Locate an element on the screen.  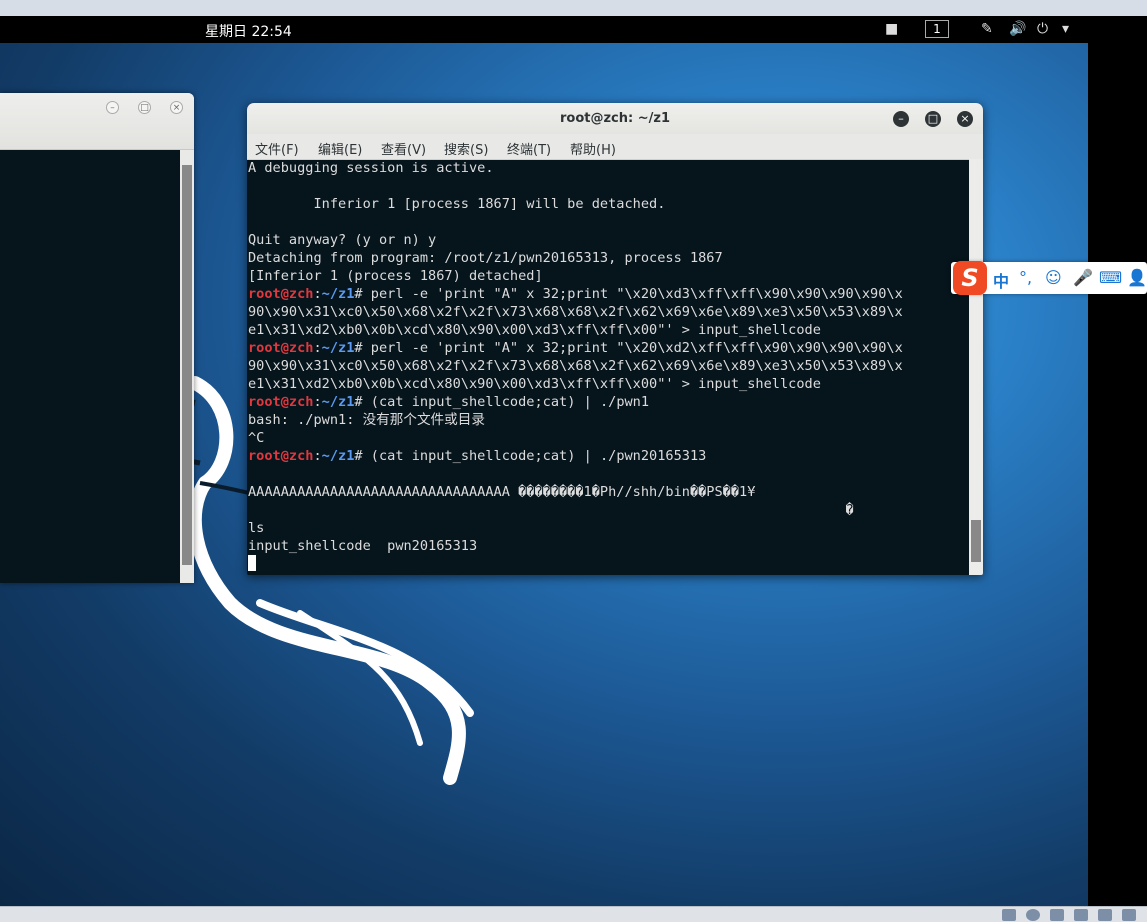
power-icon: ⏻ is located at coordinates (1042, 29).